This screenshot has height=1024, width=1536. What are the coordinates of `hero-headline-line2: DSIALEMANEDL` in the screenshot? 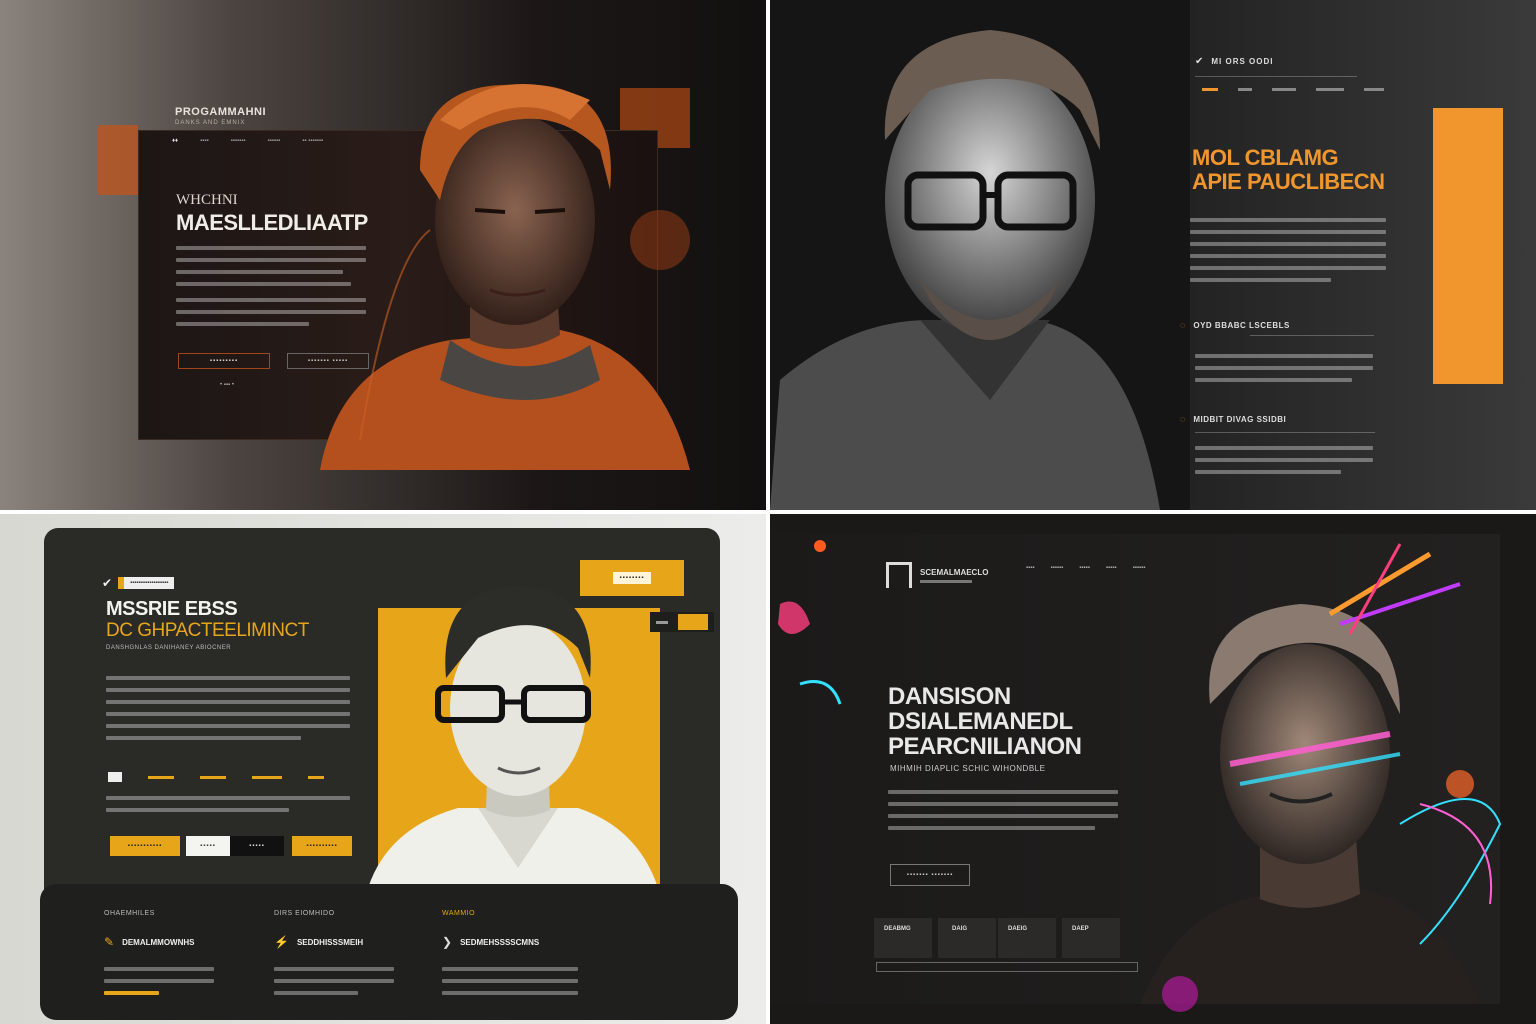 It's located at (980, 721).